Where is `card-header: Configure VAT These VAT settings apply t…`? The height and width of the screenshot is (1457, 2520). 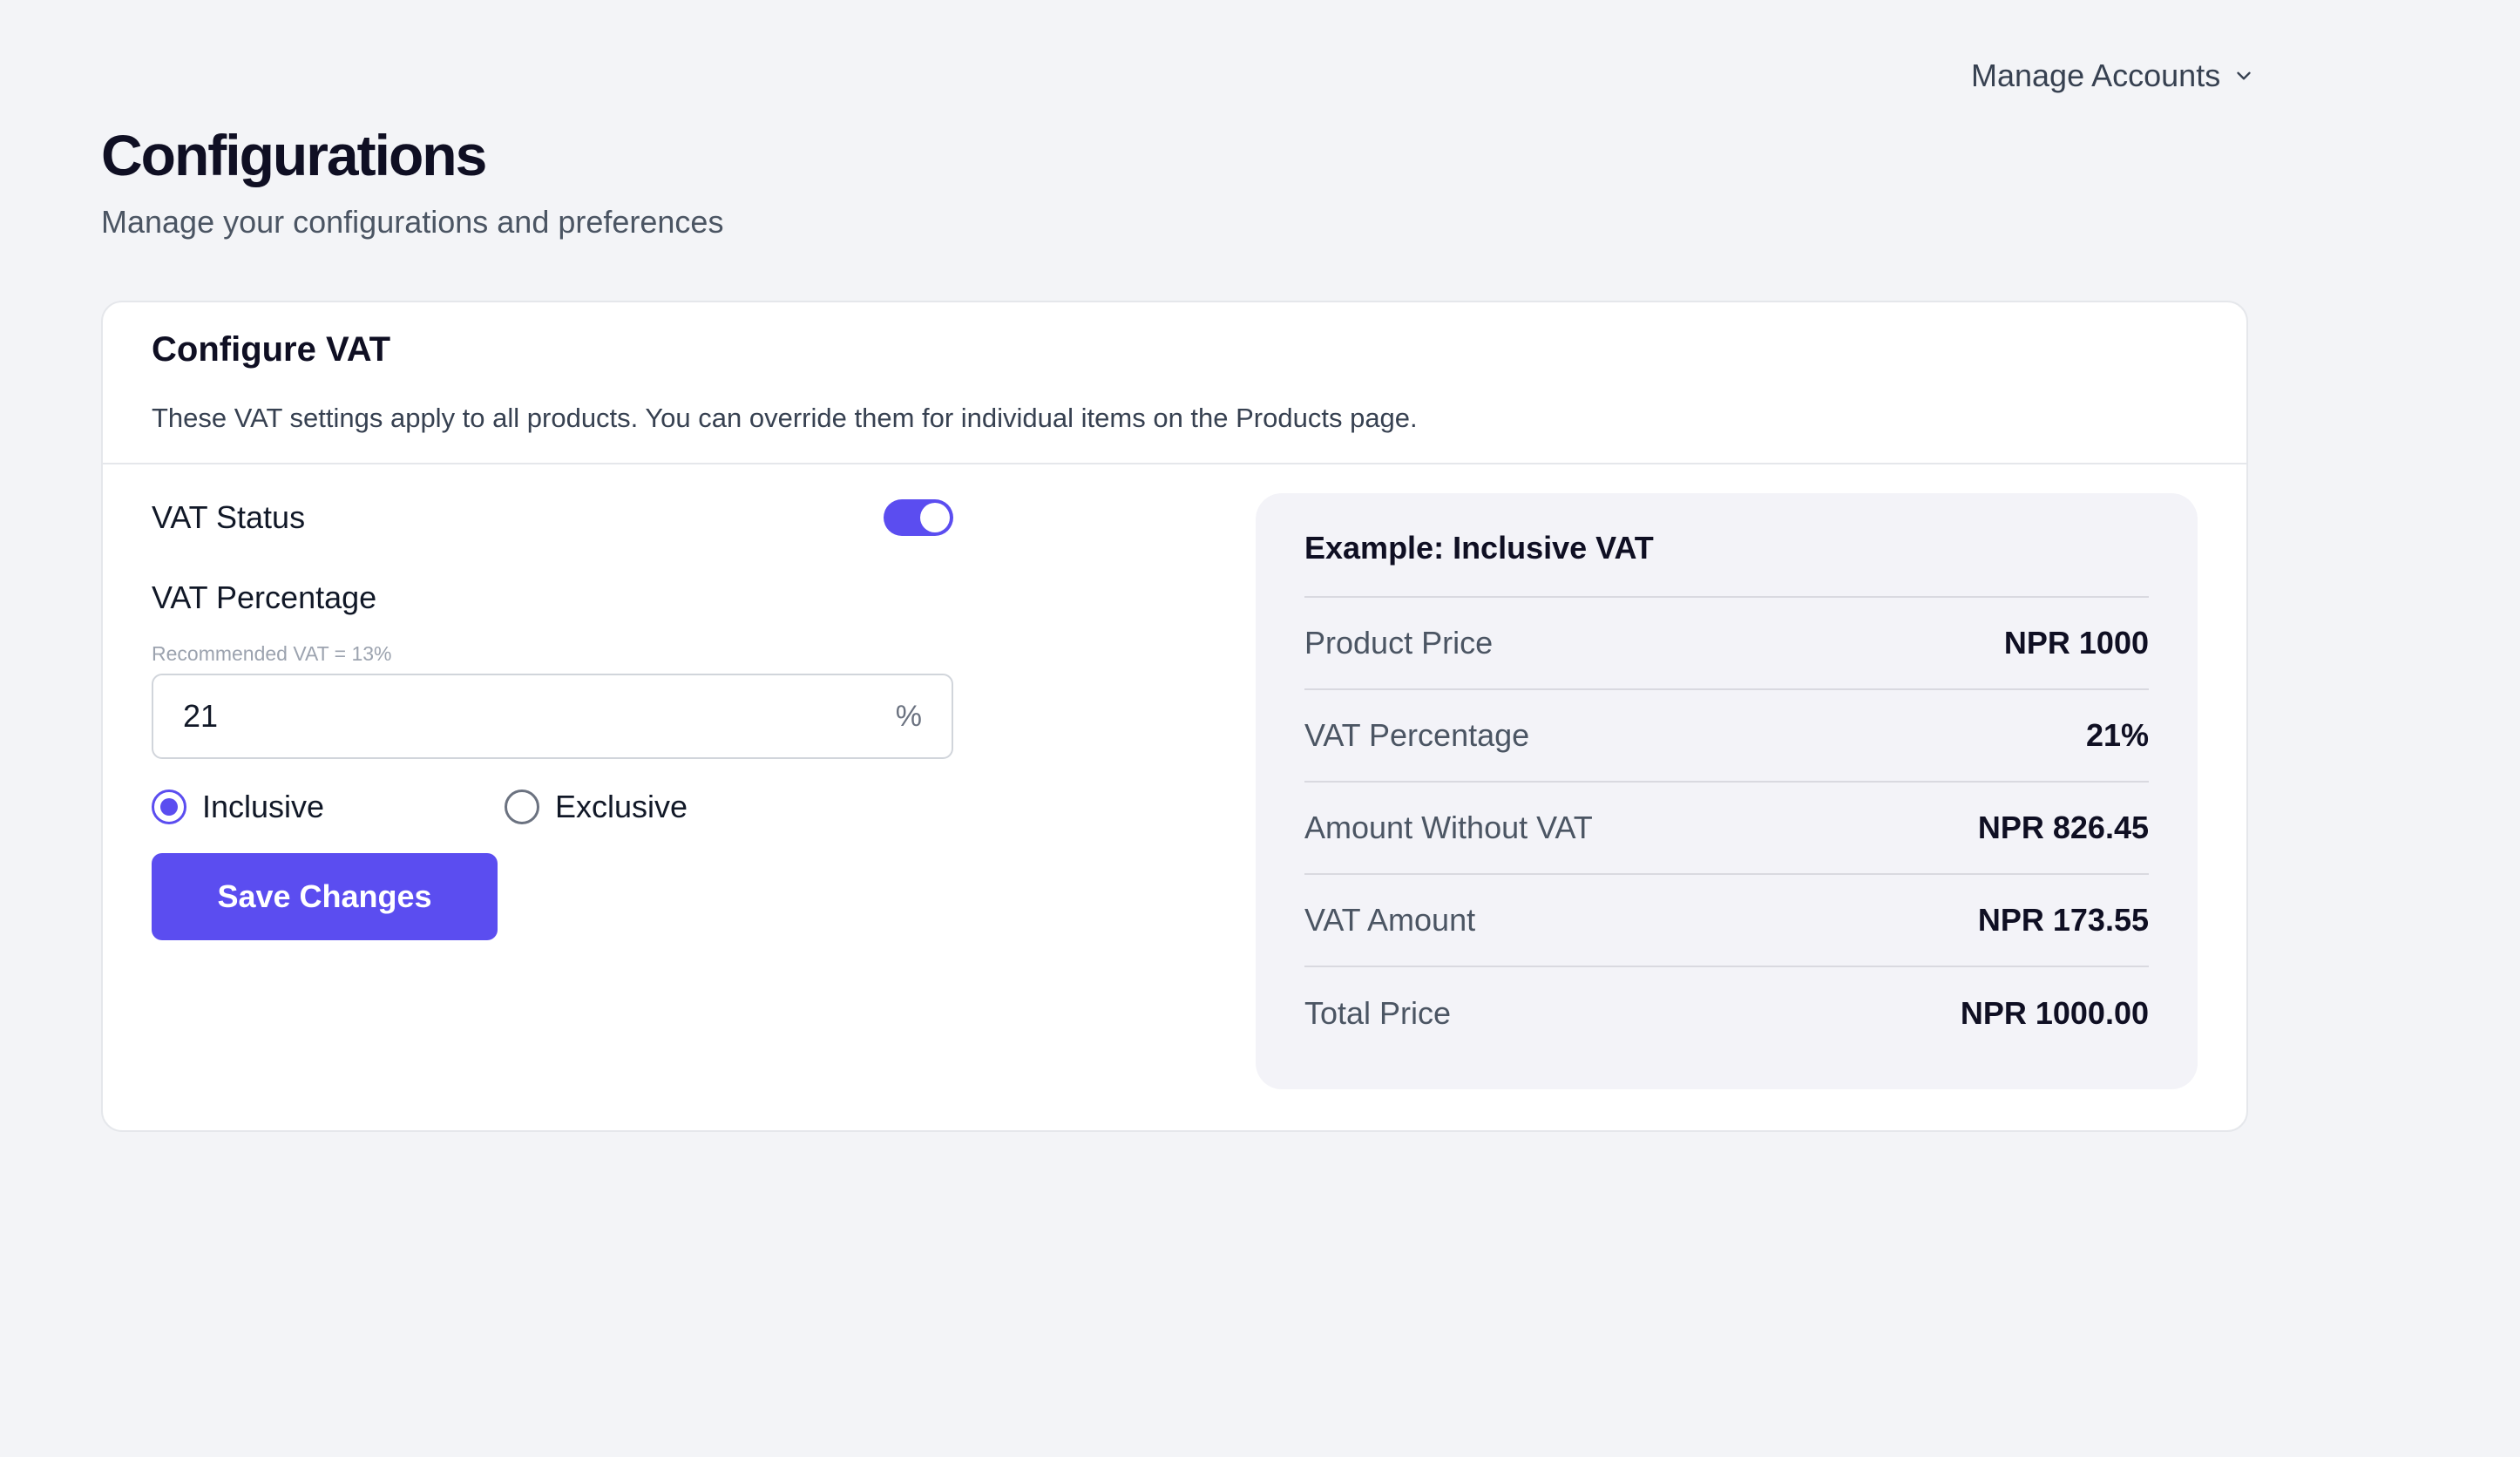
card-header: Configure VAT These VAT settings apply t… is located at coordinates (1174, 383).